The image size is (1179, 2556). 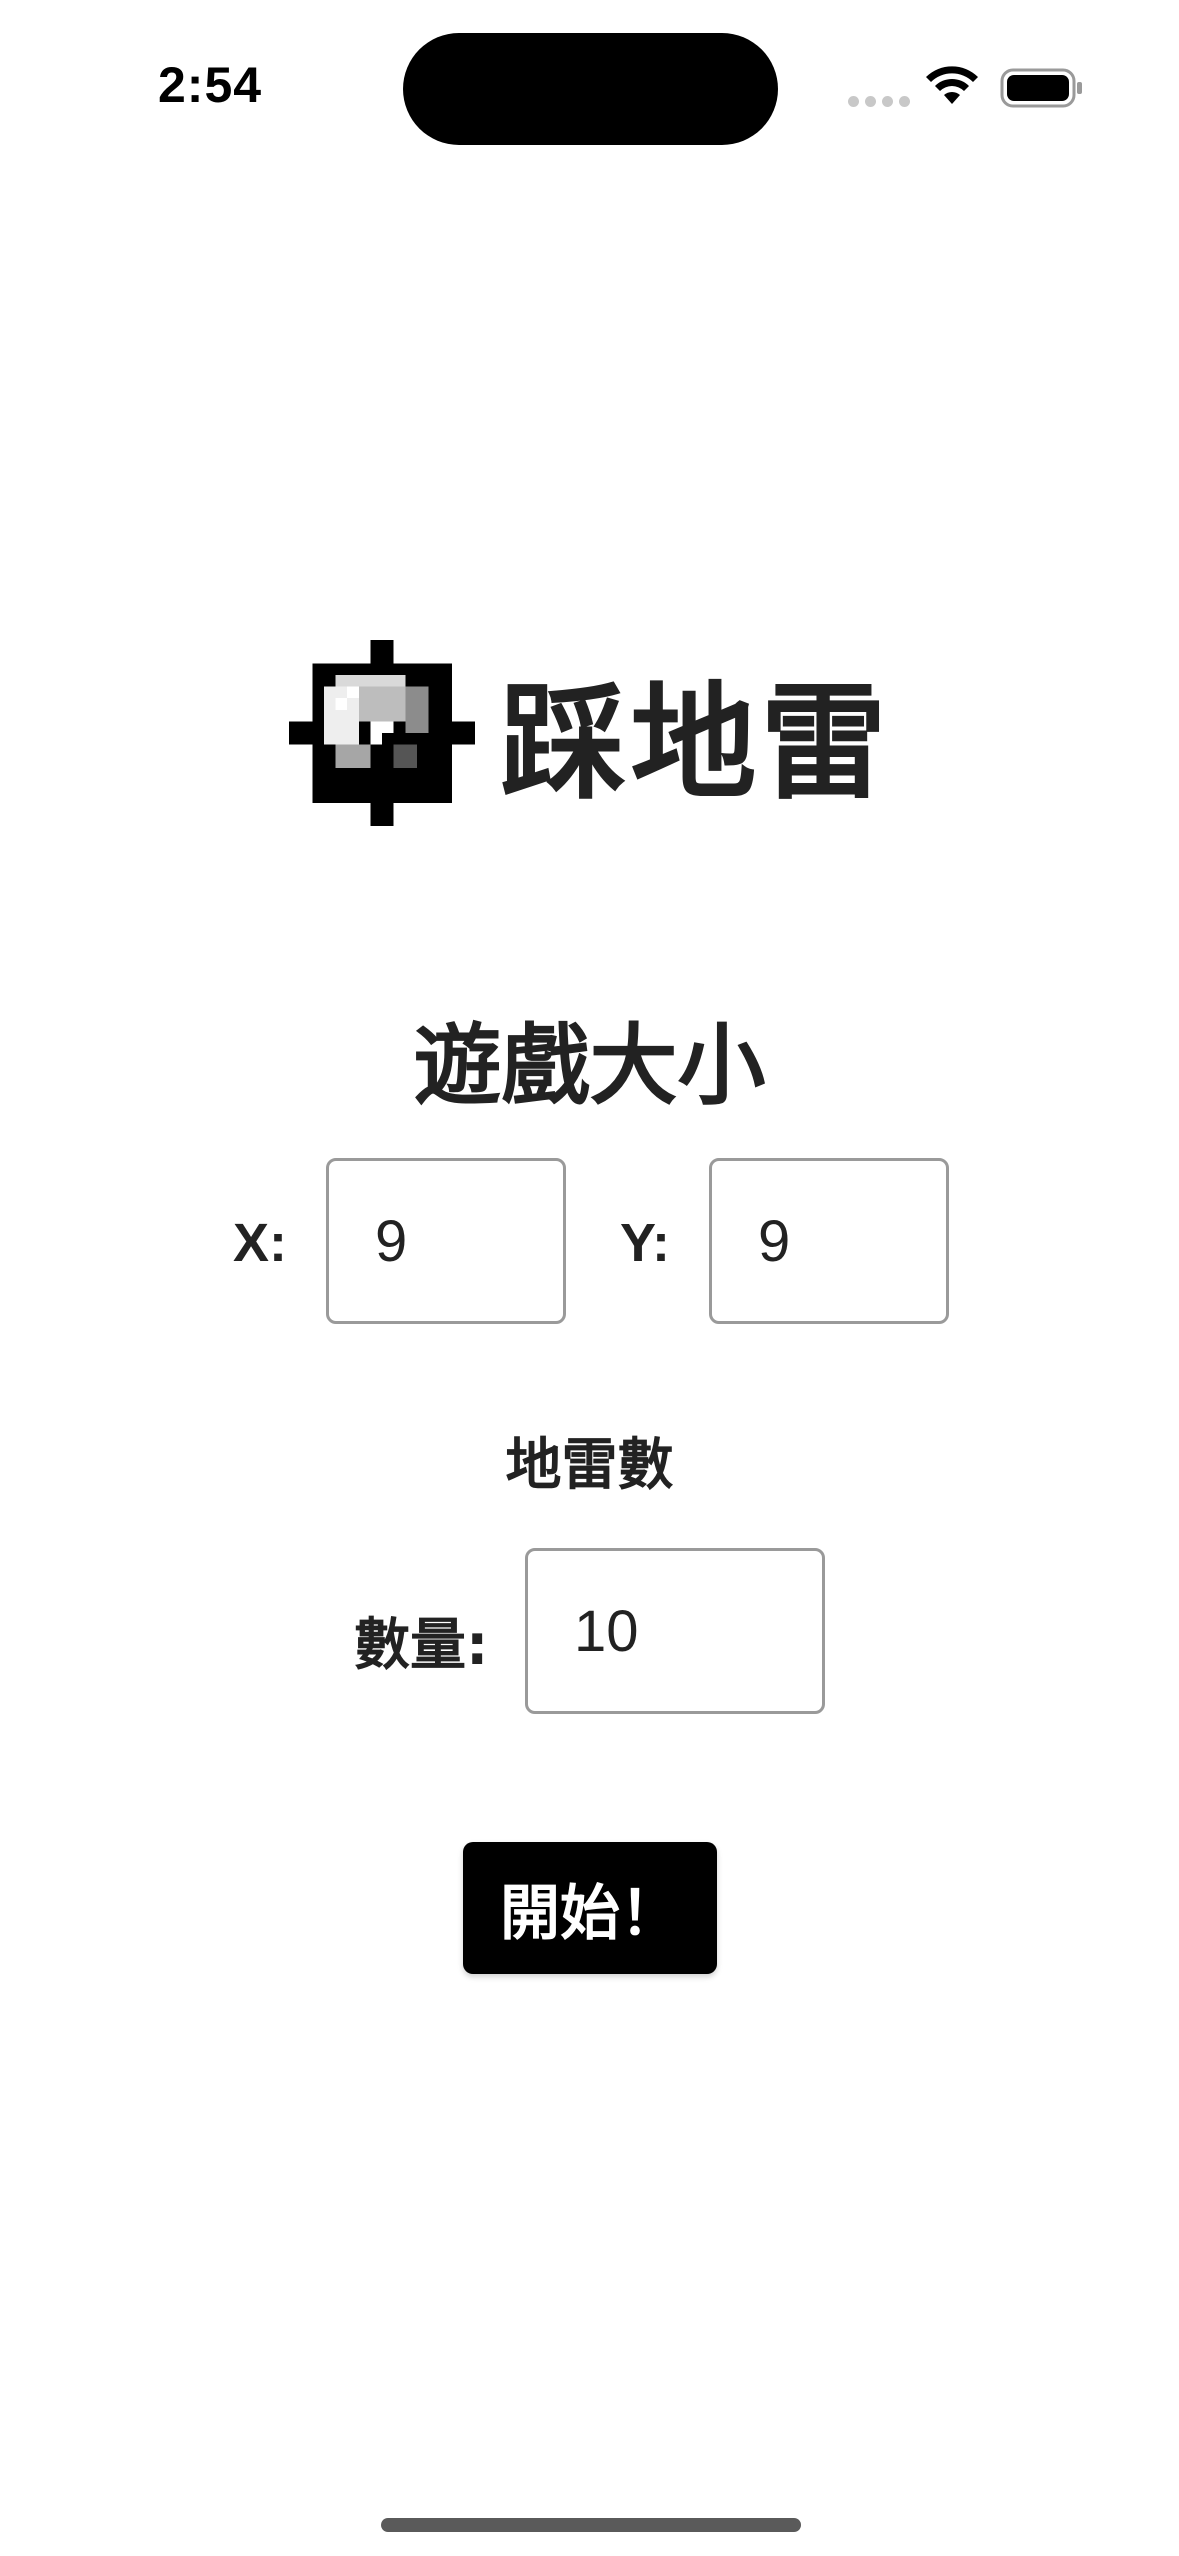 I want to click on mine-count-input, so click(x=675, y=1631).